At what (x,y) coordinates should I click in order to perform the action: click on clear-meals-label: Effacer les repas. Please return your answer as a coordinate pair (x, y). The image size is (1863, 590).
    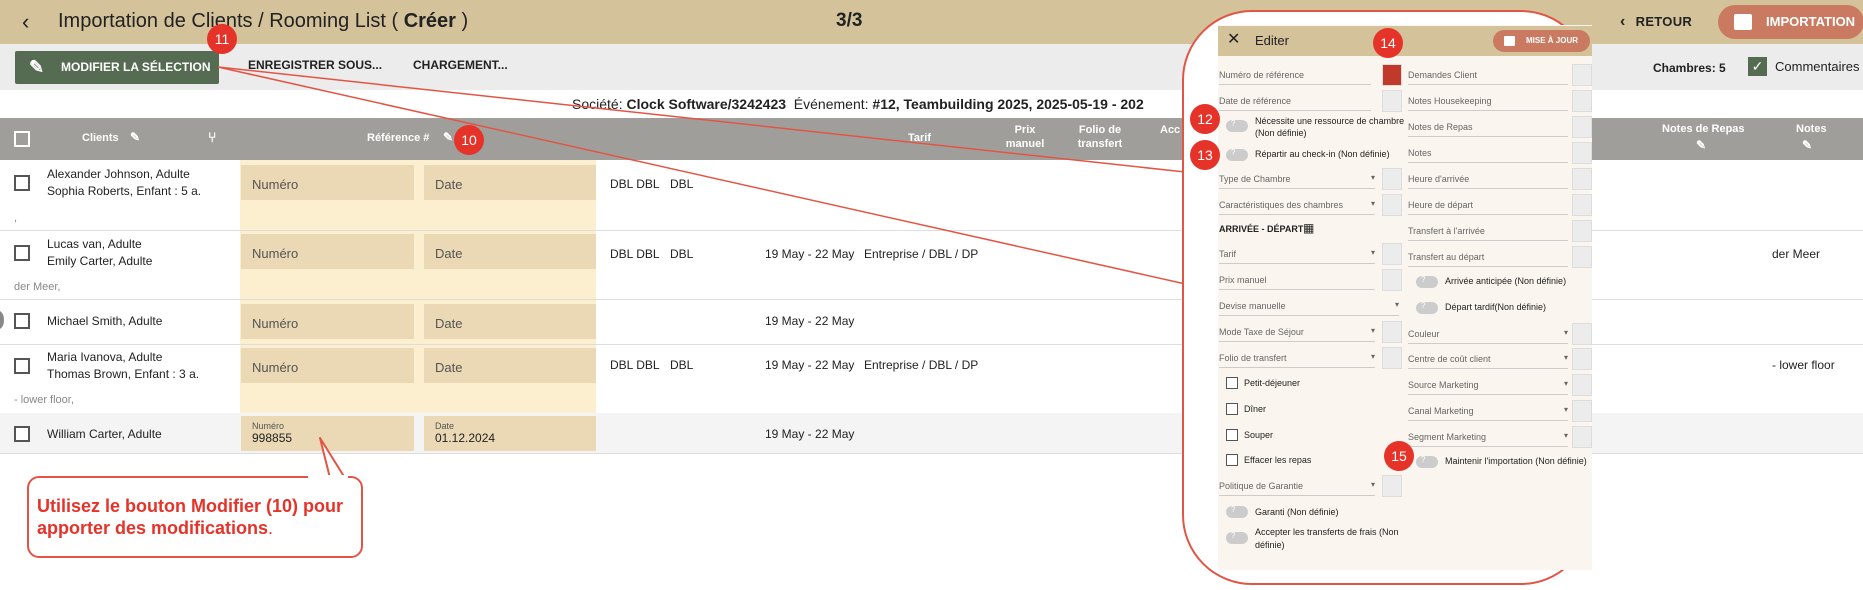
    Looking at the image, I should click on (1278, 460).